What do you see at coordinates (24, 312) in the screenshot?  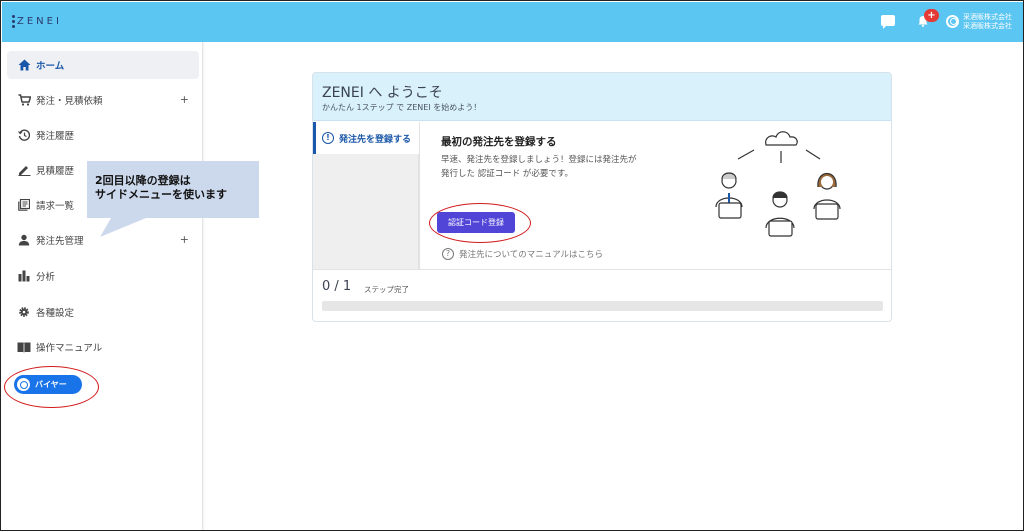 I see `gear-icon` at bounding box center [24, 312].